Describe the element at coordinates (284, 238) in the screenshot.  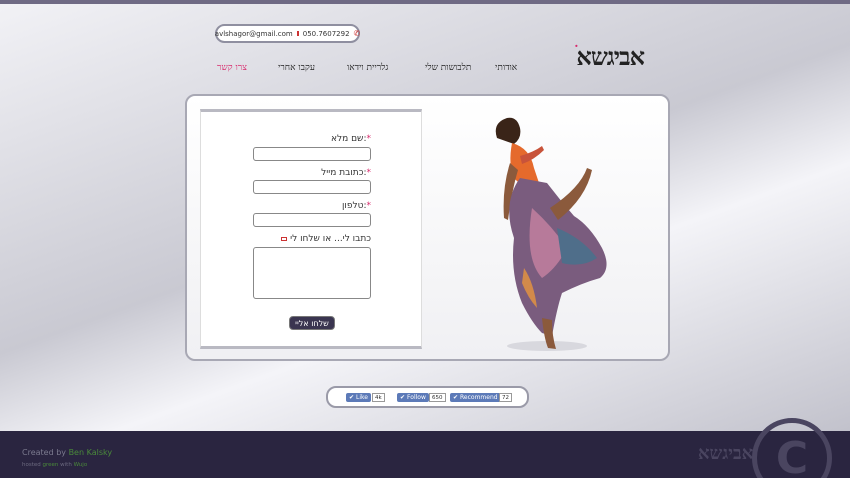
I see `mail-icon` at that location.